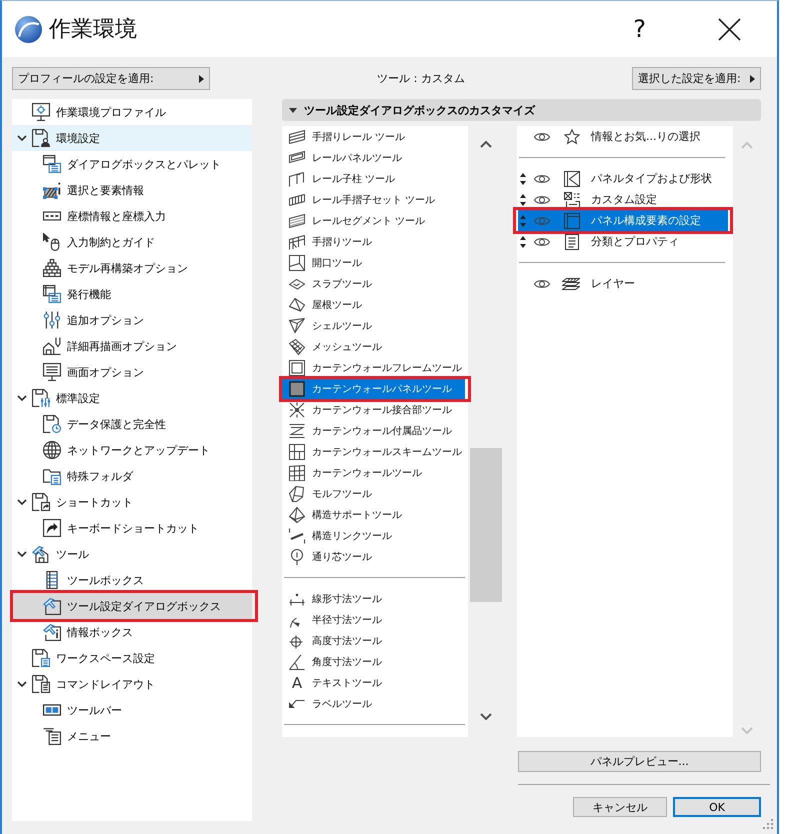  I want to click on tree-item: ショートカット, so click(132, 502).